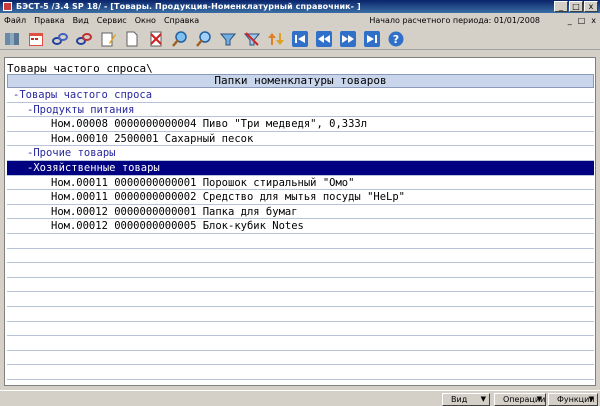 The image size is (600, 406). Describe the element at coordinates (204, 39) in the screenshot. I see `search-next-icon` at that location.